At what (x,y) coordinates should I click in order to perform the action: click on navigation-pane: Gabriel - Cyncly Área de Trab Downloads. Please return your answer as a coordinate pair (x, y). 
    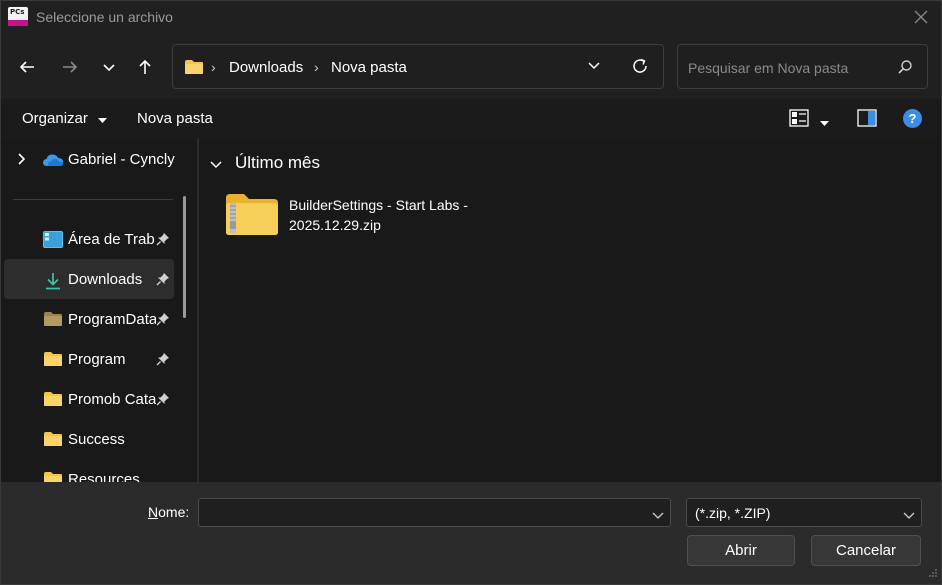
    Looking at the image, I should click on (99, 310).